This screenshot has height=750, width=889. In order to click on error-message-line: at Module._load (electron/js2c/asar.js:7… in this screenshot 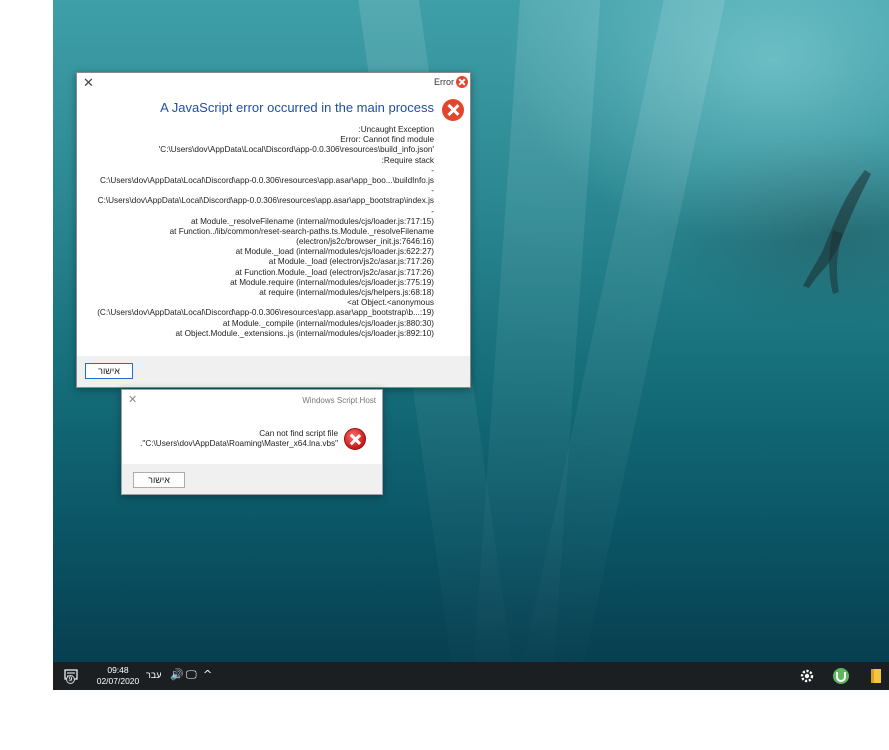, I will do `click(351, 262)`.